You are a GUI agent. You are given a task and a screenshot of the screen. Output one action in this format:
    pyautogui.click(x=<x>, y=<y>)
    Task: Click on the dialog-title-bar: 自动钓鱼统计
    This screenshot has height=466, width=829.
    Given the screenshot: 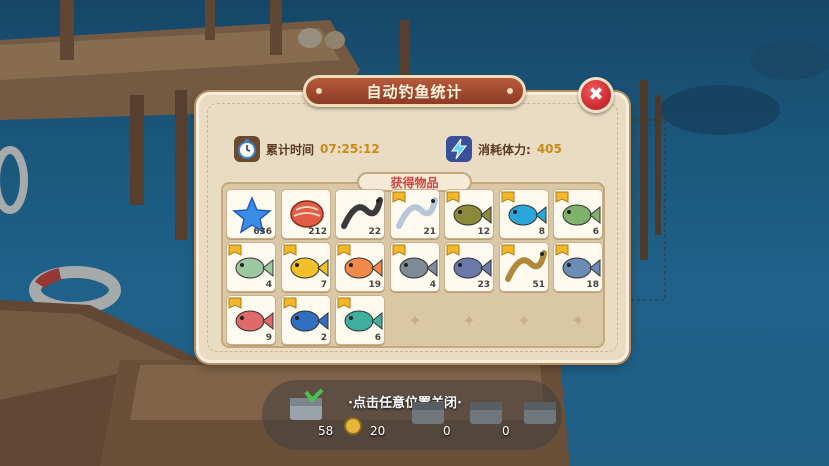 What is the action you would take?
    pyautogui.click(x=414, y=91)
    